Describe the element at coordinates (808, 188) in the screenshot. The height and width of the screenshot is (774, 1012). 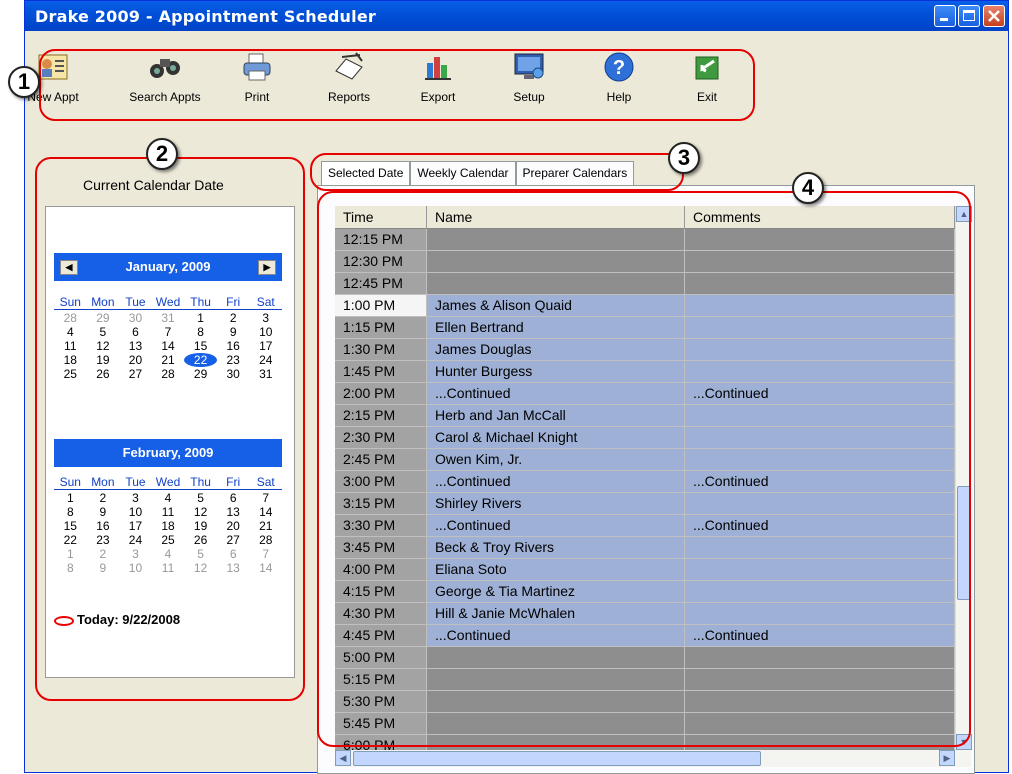
I see `callout-number: 4` at that location.